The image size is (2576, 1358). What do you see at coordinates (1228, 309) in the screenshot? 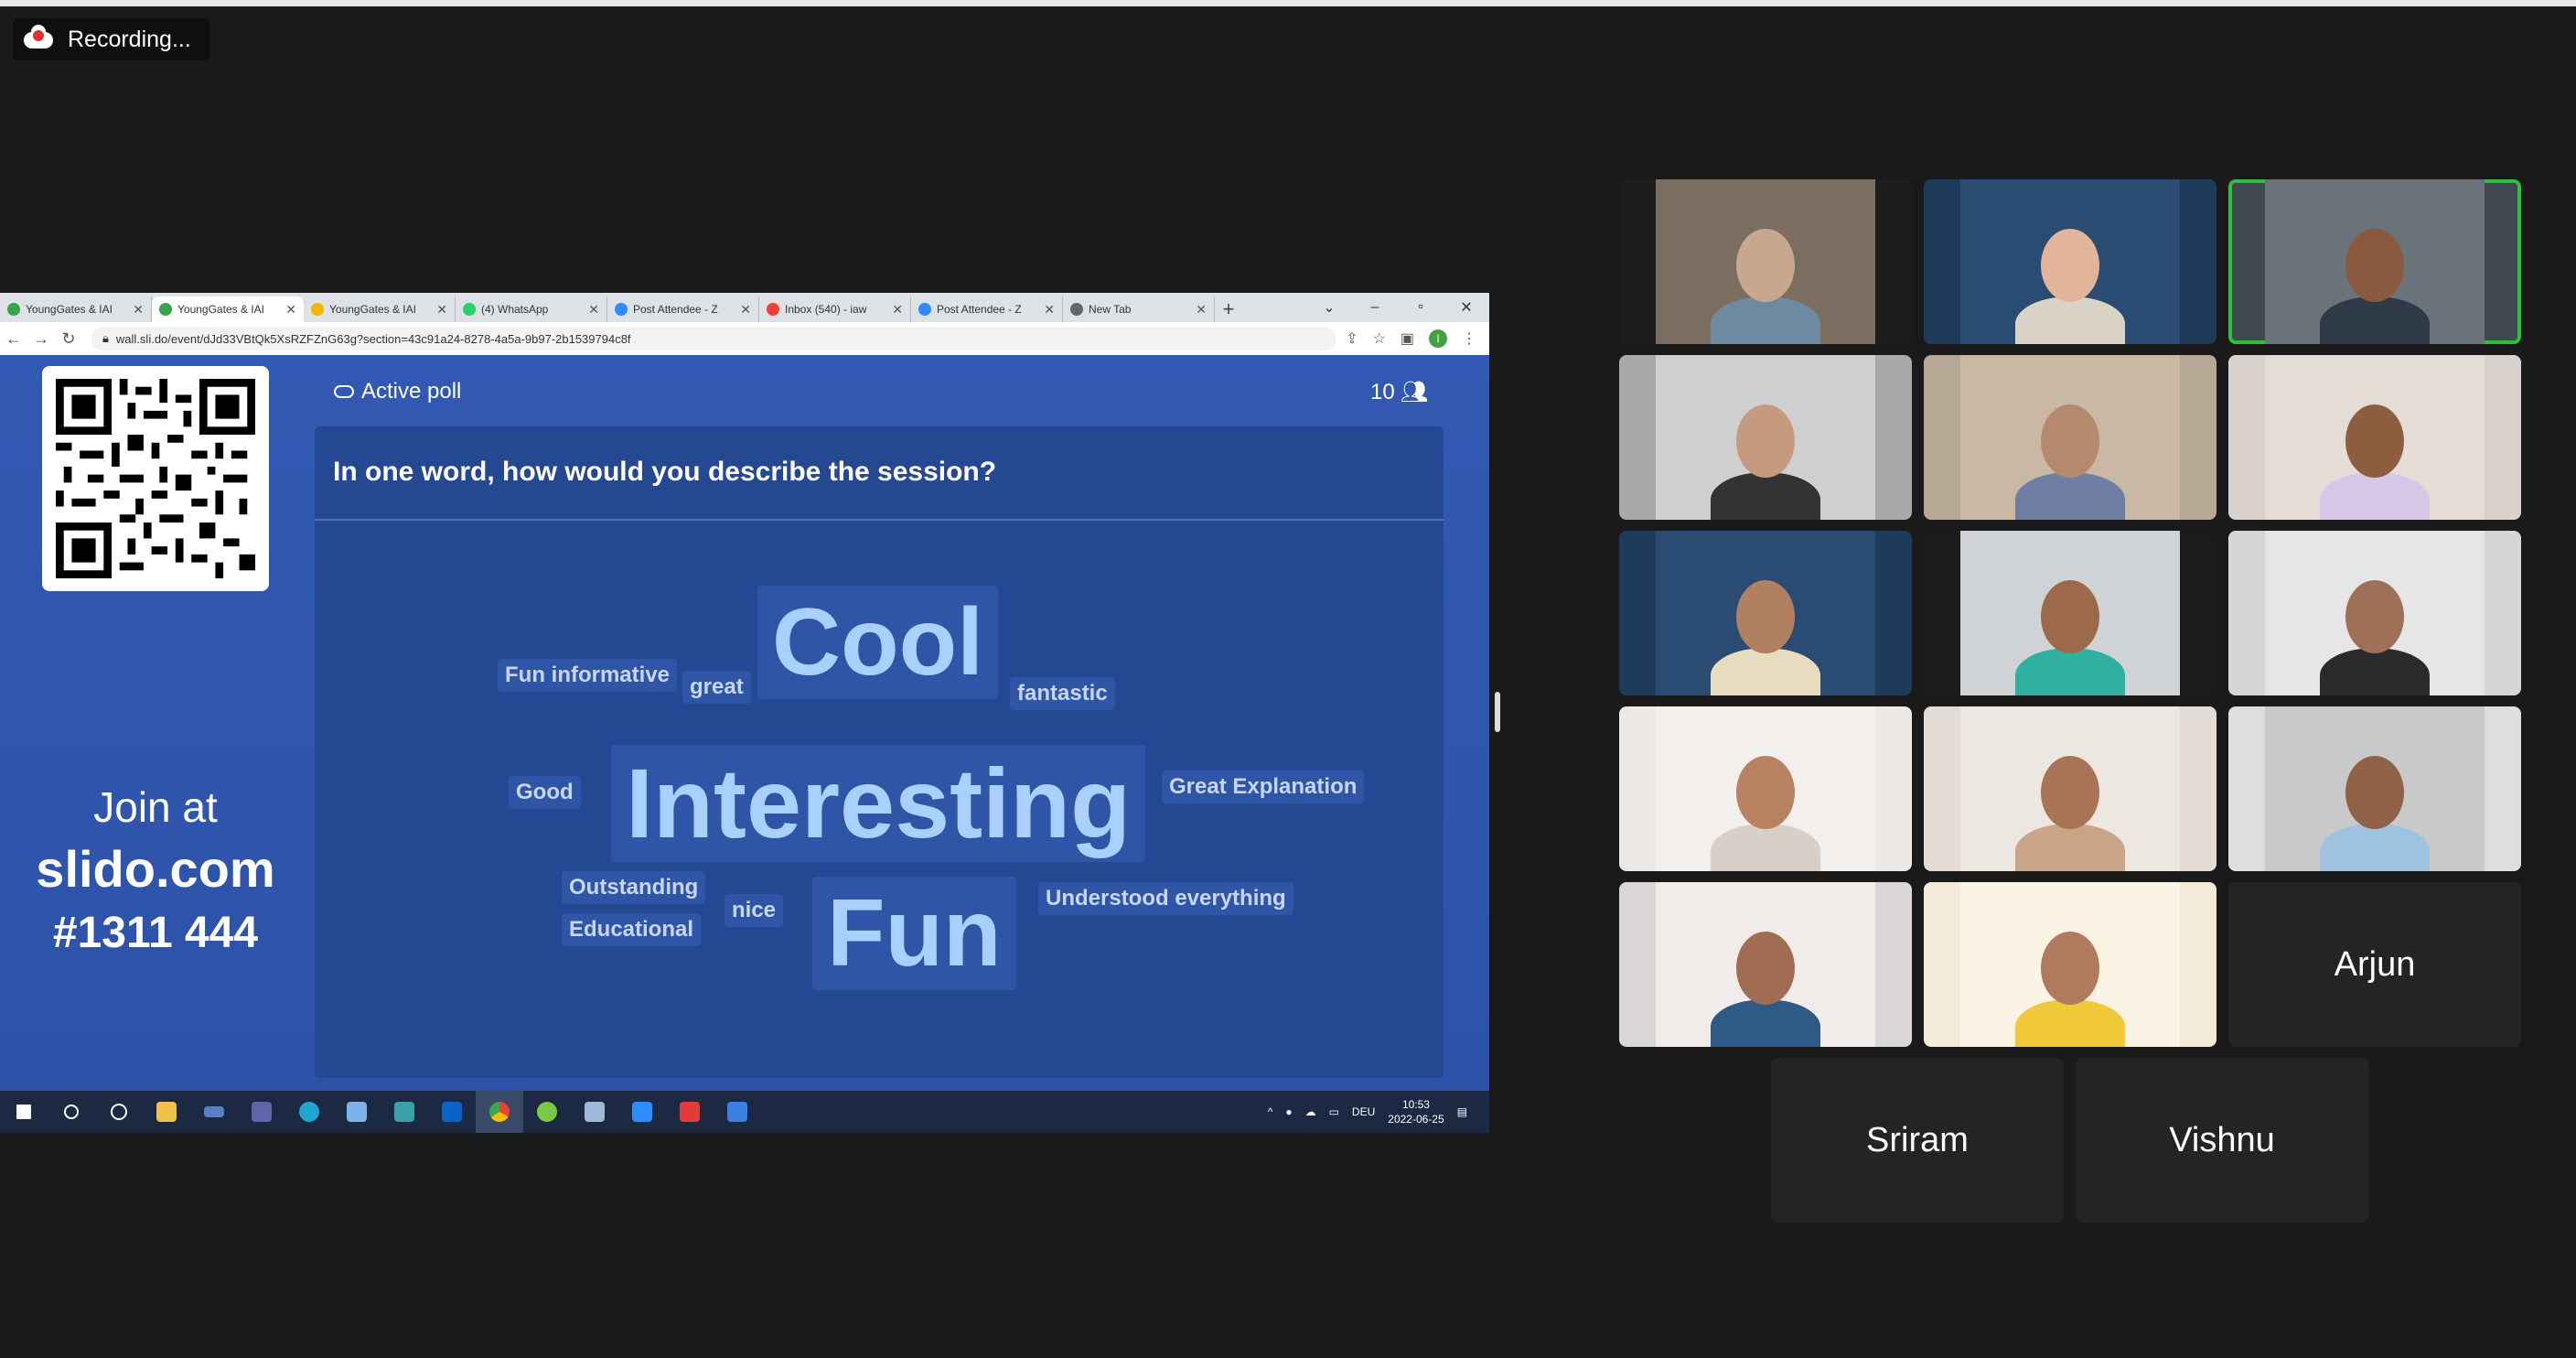
I see `new-tab-button: +` at bounding box center [1228, 309].